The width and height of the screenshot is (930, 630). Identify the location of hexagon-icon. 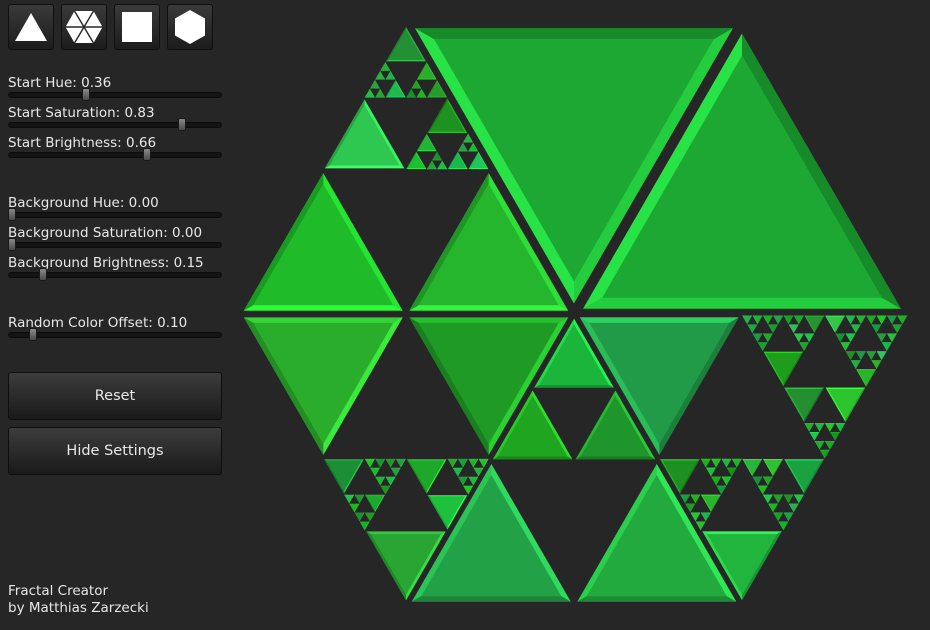
(190, 27).